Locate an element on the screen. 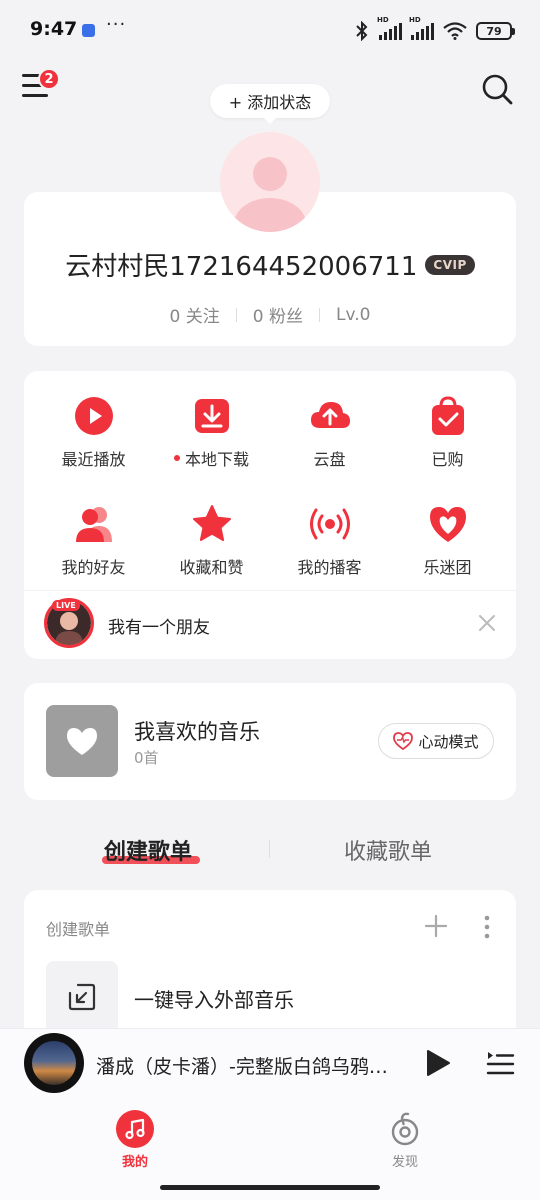 This screenshot has height=1200, width=540. grid-item-podcast: 我的播客 is located at coordinates (329, 552).